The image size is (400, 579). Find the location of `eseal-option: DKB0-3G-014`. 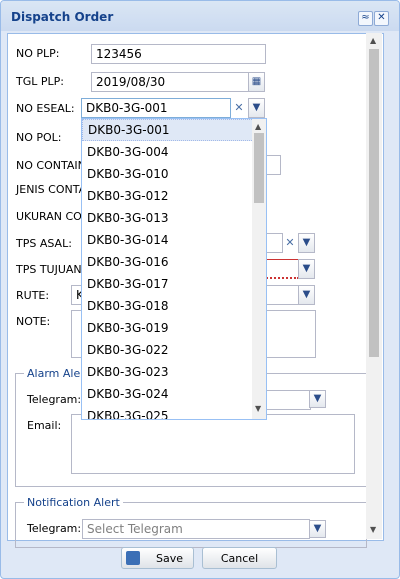

eseal-option: DKB0-3G-014 is located at coordinates (174, 240).